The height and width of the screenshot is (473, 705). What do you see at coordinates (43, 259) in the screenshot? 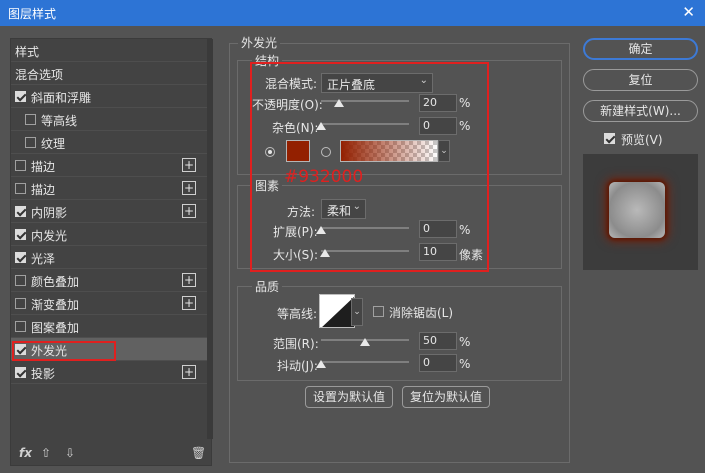
I see `style-item-label: 光泽` at bounding box center [43, 259].